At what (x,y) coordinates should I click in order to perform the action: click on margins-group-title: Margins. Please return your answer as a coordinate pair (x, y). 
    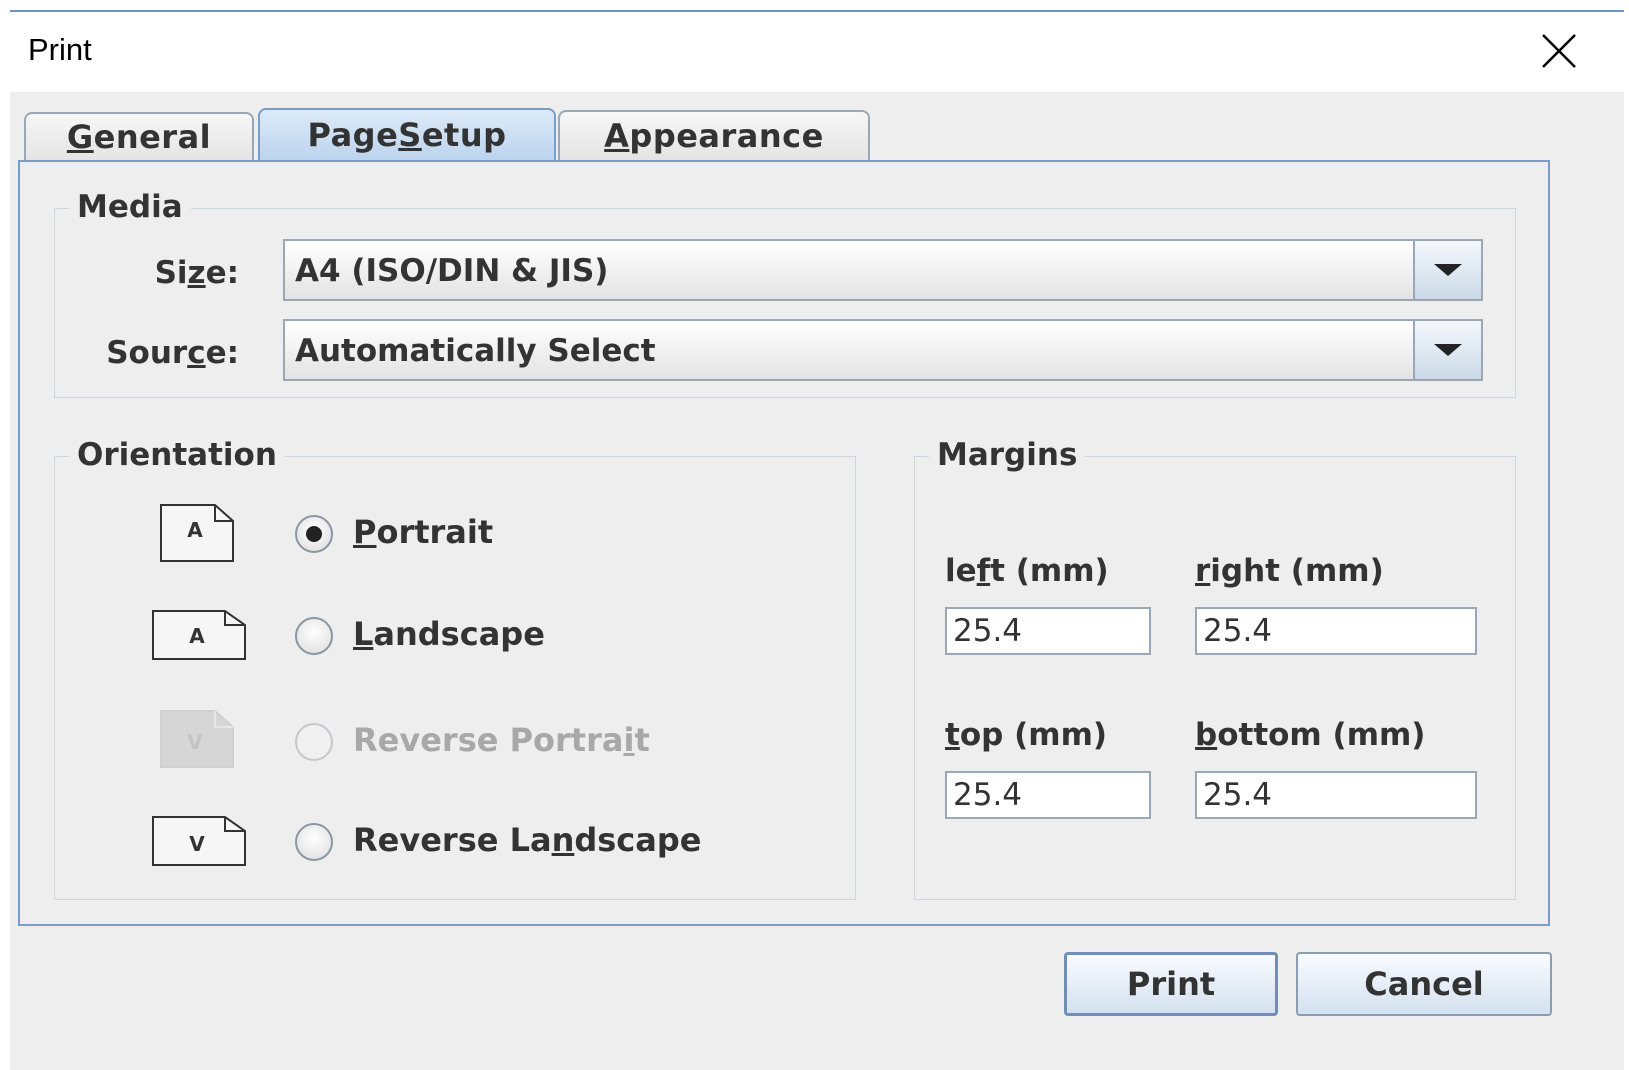
    Looking at the image, I should click on (1007, 455).